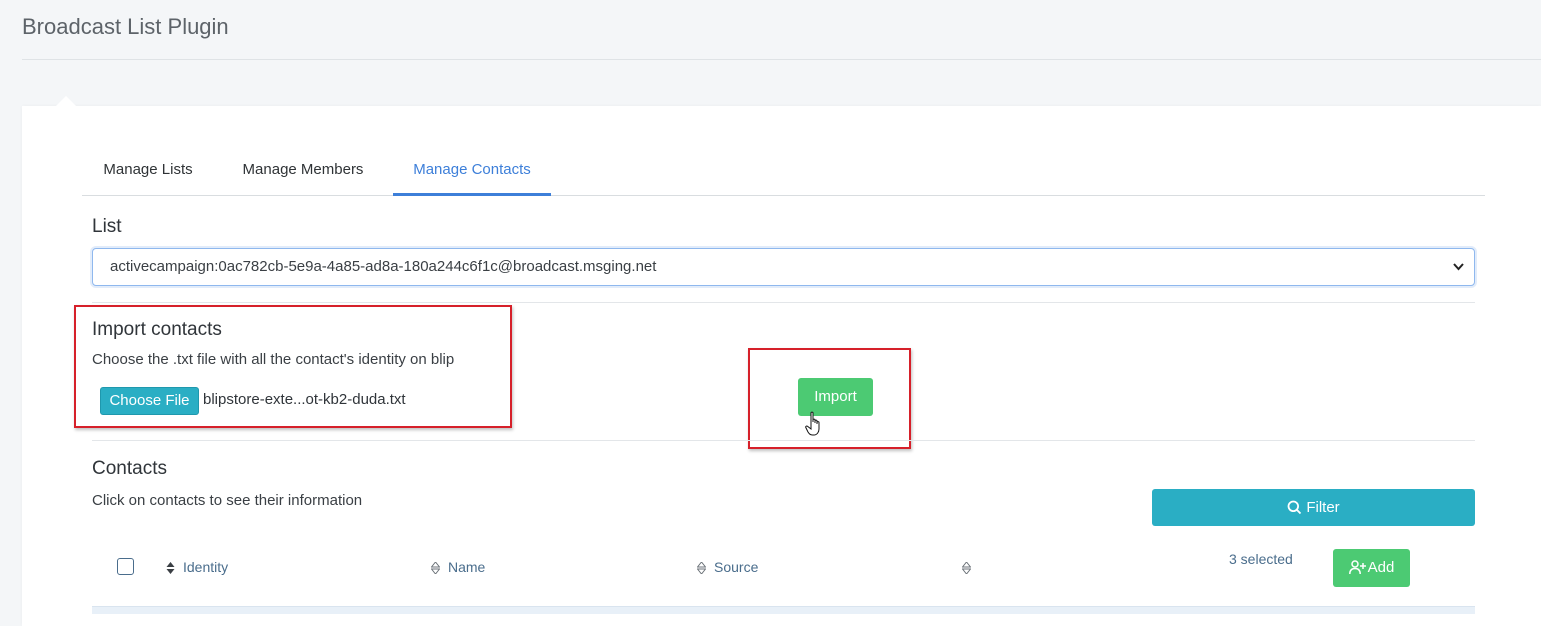 This screenshot has width=1541, height=626. What do you see at coordinates (829, 398) in the screenshot?
I see `highlight-box-import-button` at bounding box center [829, 398].